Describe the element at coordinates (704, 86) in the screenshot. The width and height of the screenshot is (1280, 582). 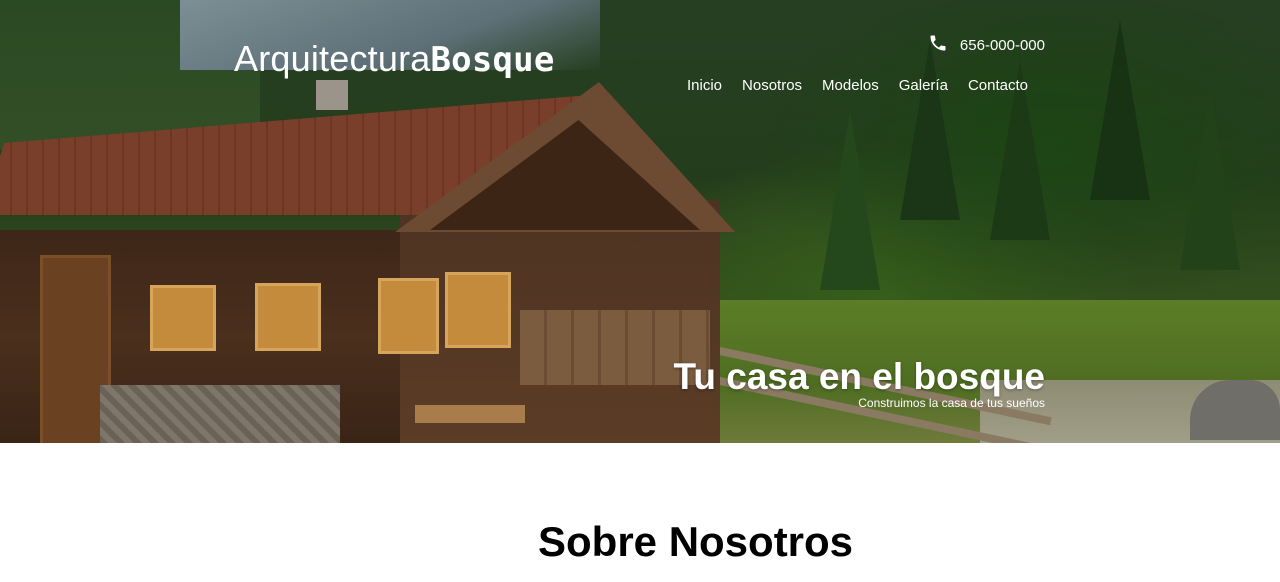
I see `nav-inicio: Inicio` at that location.